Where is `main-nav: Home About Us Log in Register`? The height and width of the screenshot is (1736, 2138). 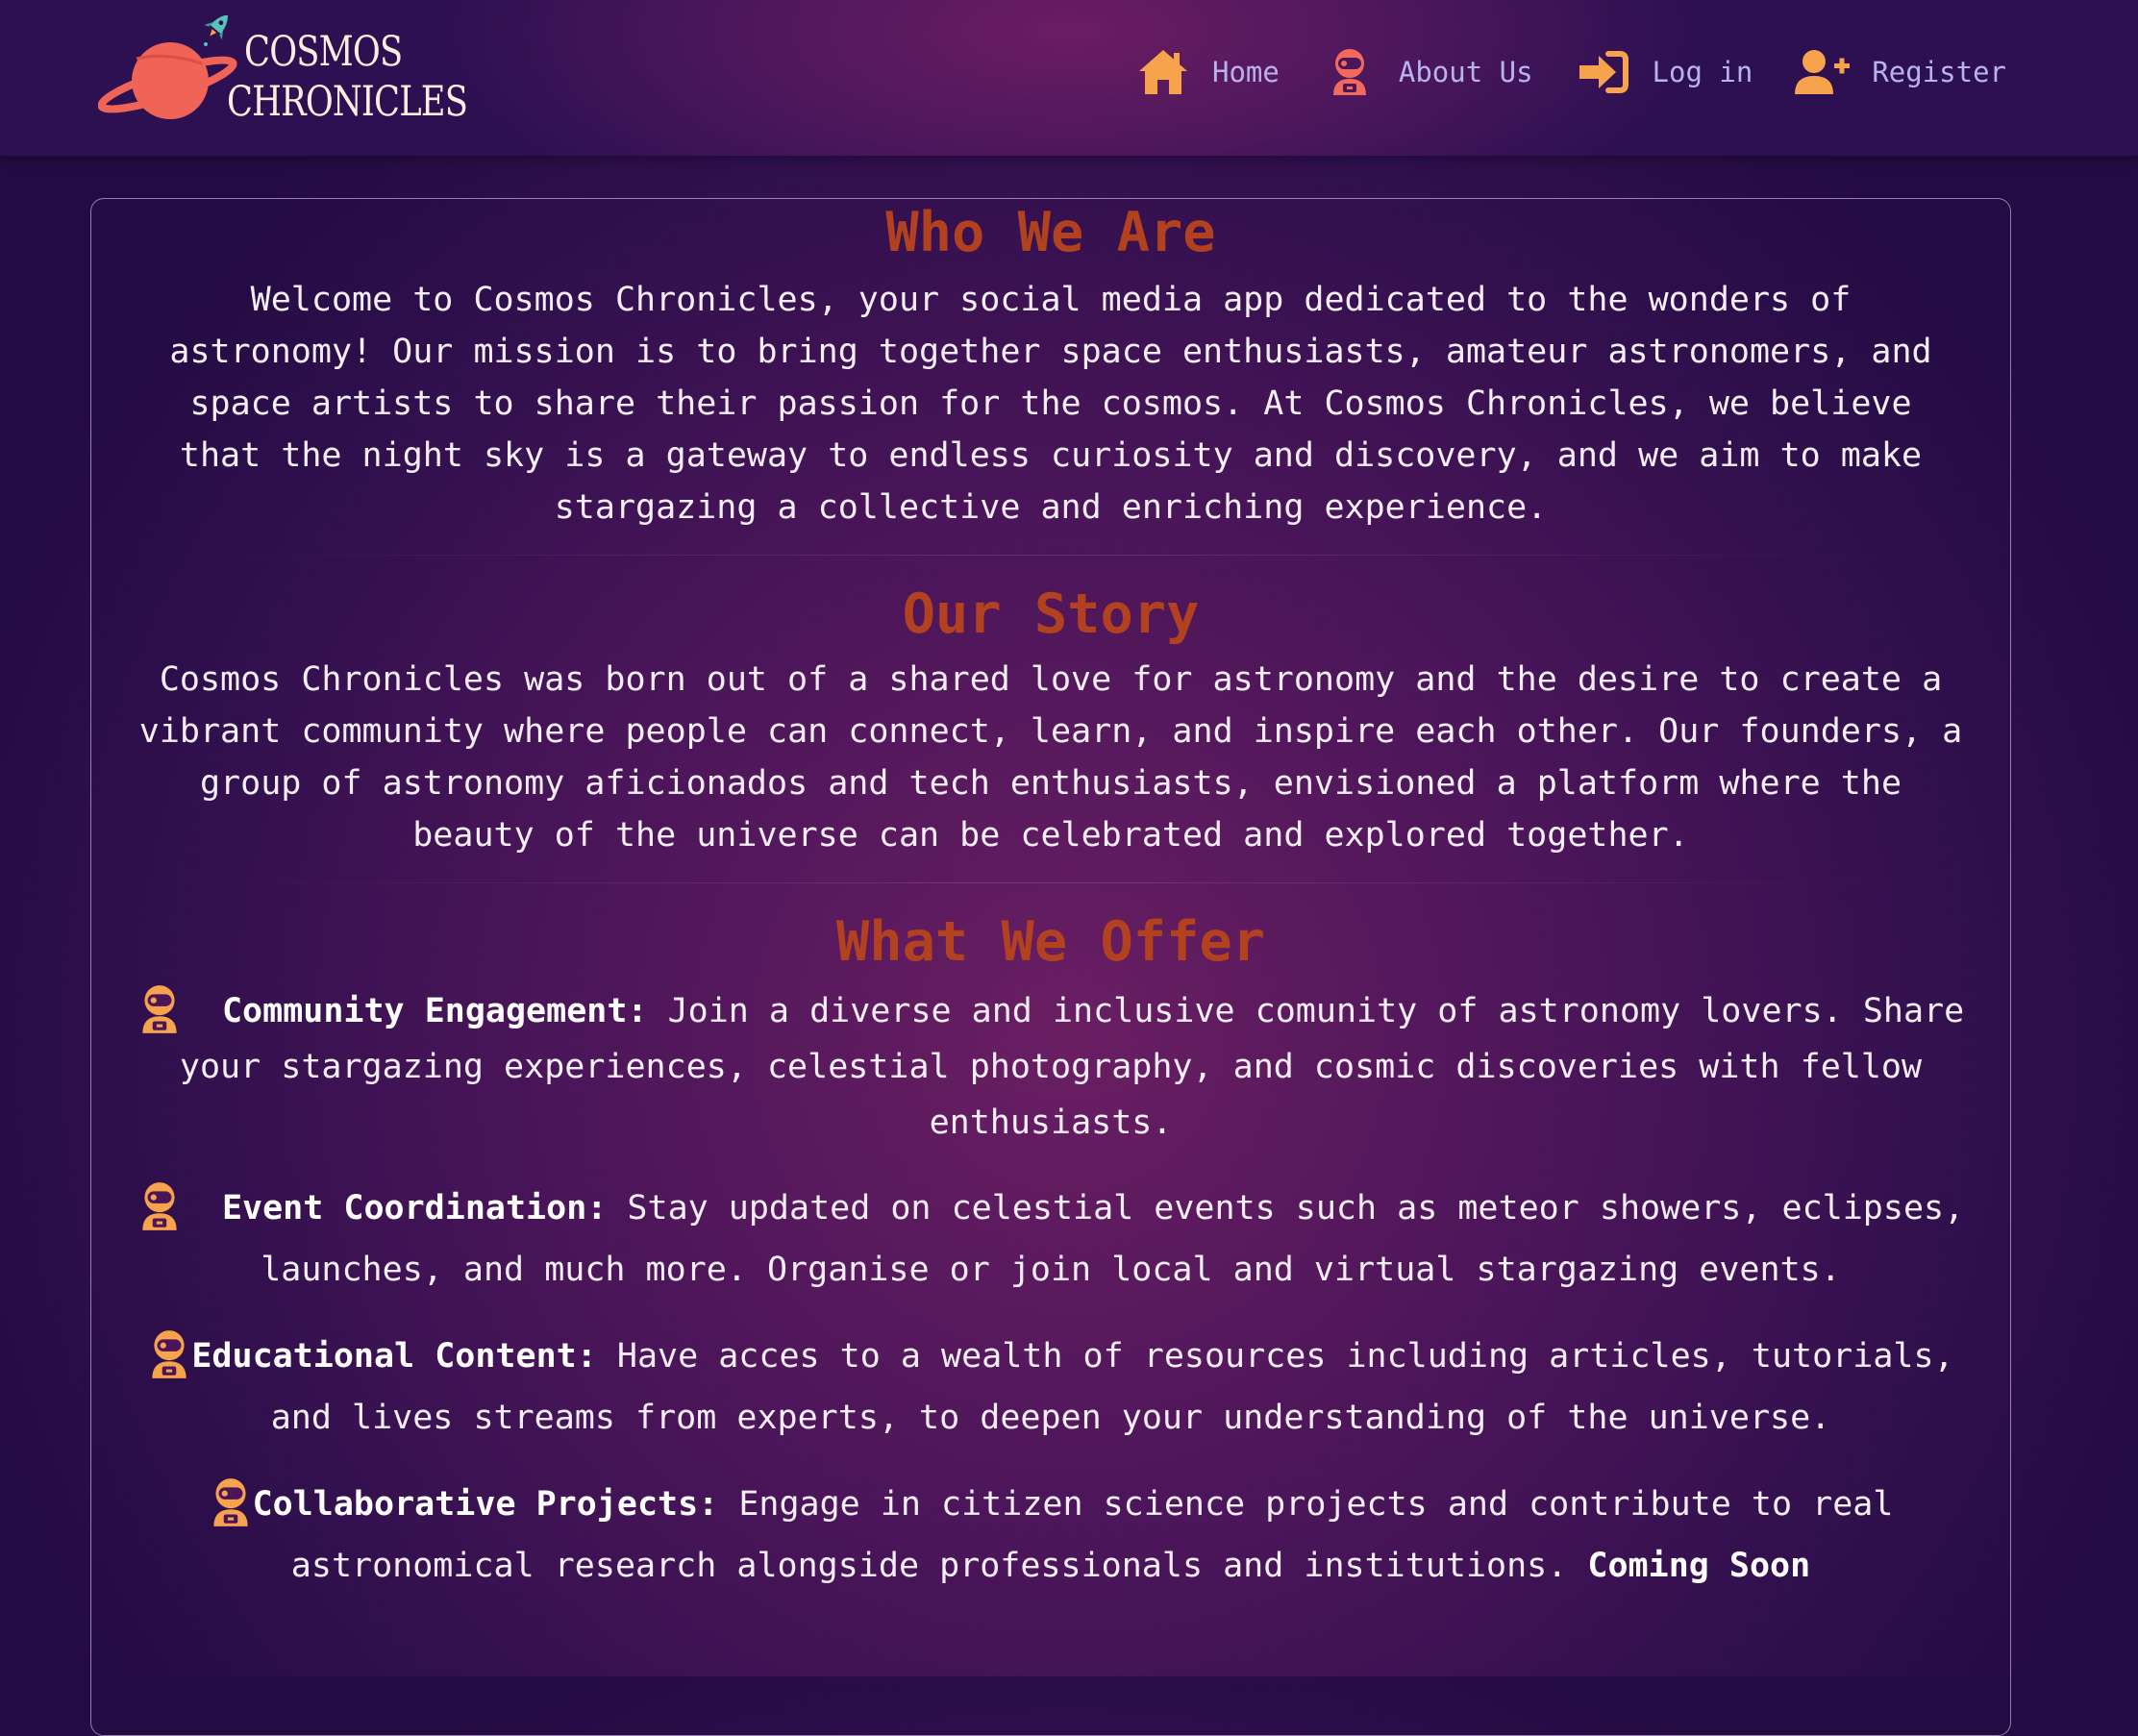 main-nav: Home About Us Log in Register is located at coordinates (1570, 72).